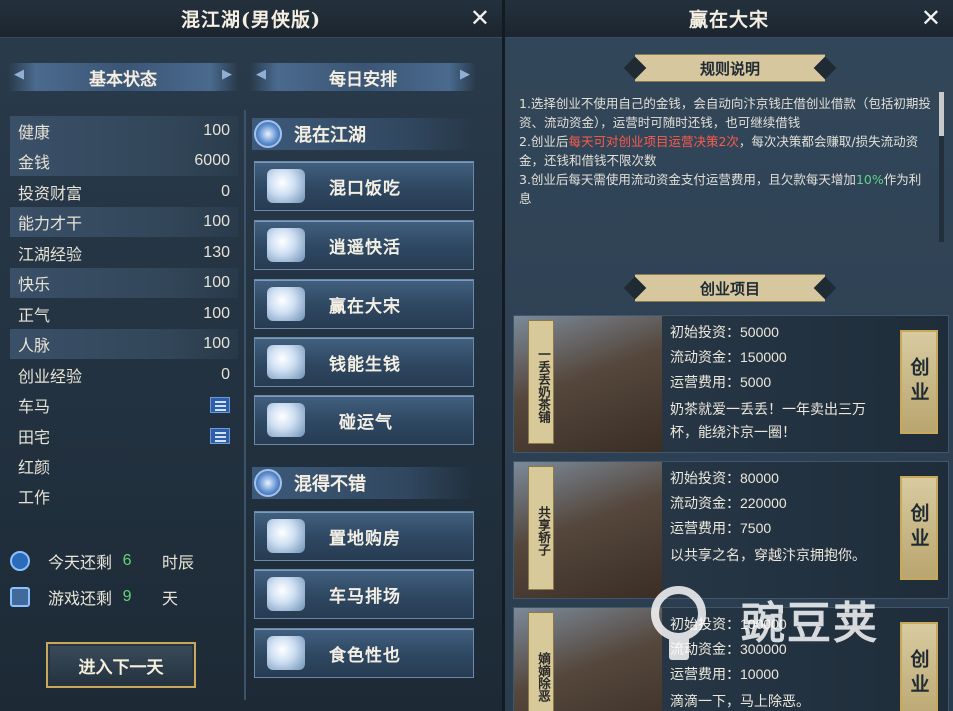 The image size is (953, 711). I want to click on action-button: 食色性也, so click(364, 653).